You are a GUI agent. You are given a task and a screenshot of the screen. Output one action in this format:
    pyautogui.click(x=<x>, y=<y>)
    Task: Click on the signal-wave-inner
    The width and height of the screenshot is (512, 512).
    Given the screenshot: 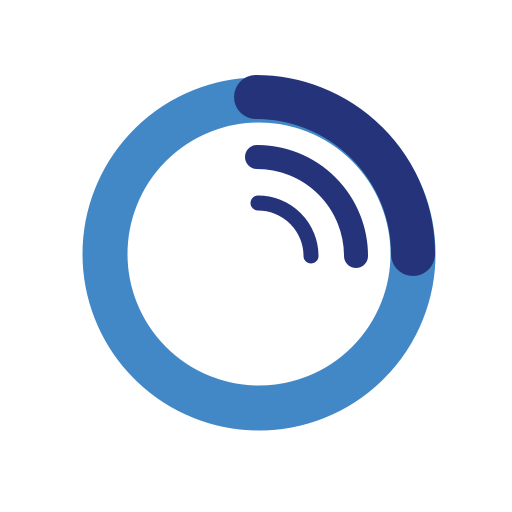 What is the action you would take?
    pyautogui.click(x=284, y=229)
    